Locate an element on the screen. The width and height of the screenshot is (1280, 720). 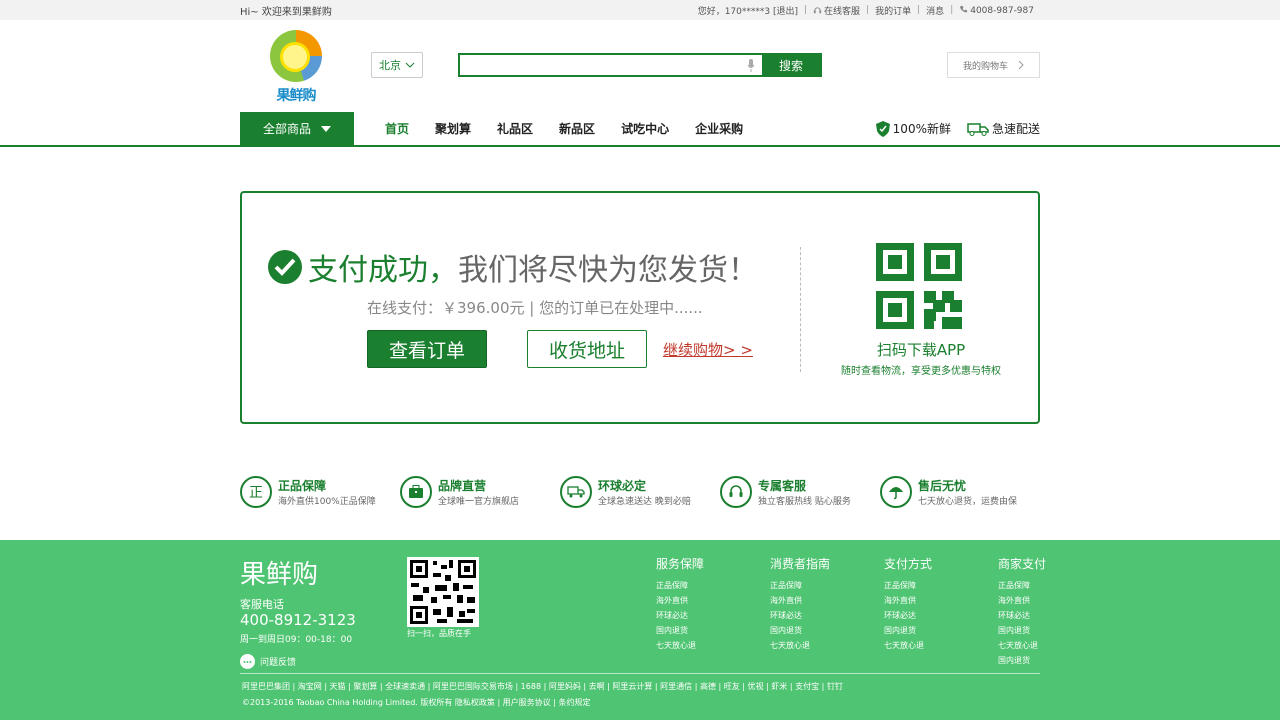
checkmark-icon is located at coordinates (285, 267).